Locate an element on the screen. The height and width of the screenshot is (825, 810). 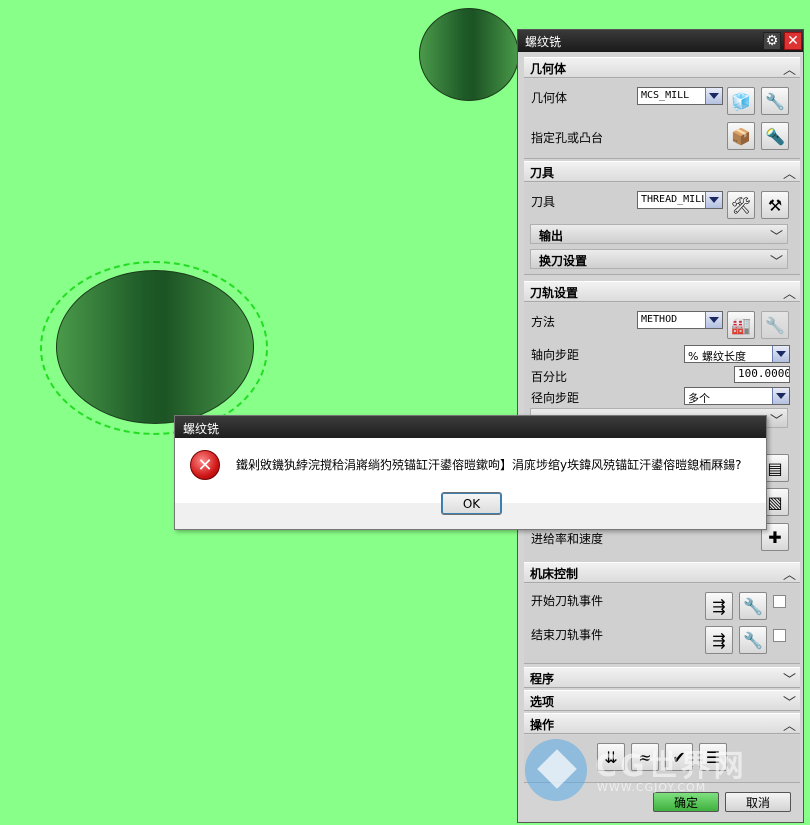
edit-start-event-button: 🔧 is located at coordinates (753, 606).